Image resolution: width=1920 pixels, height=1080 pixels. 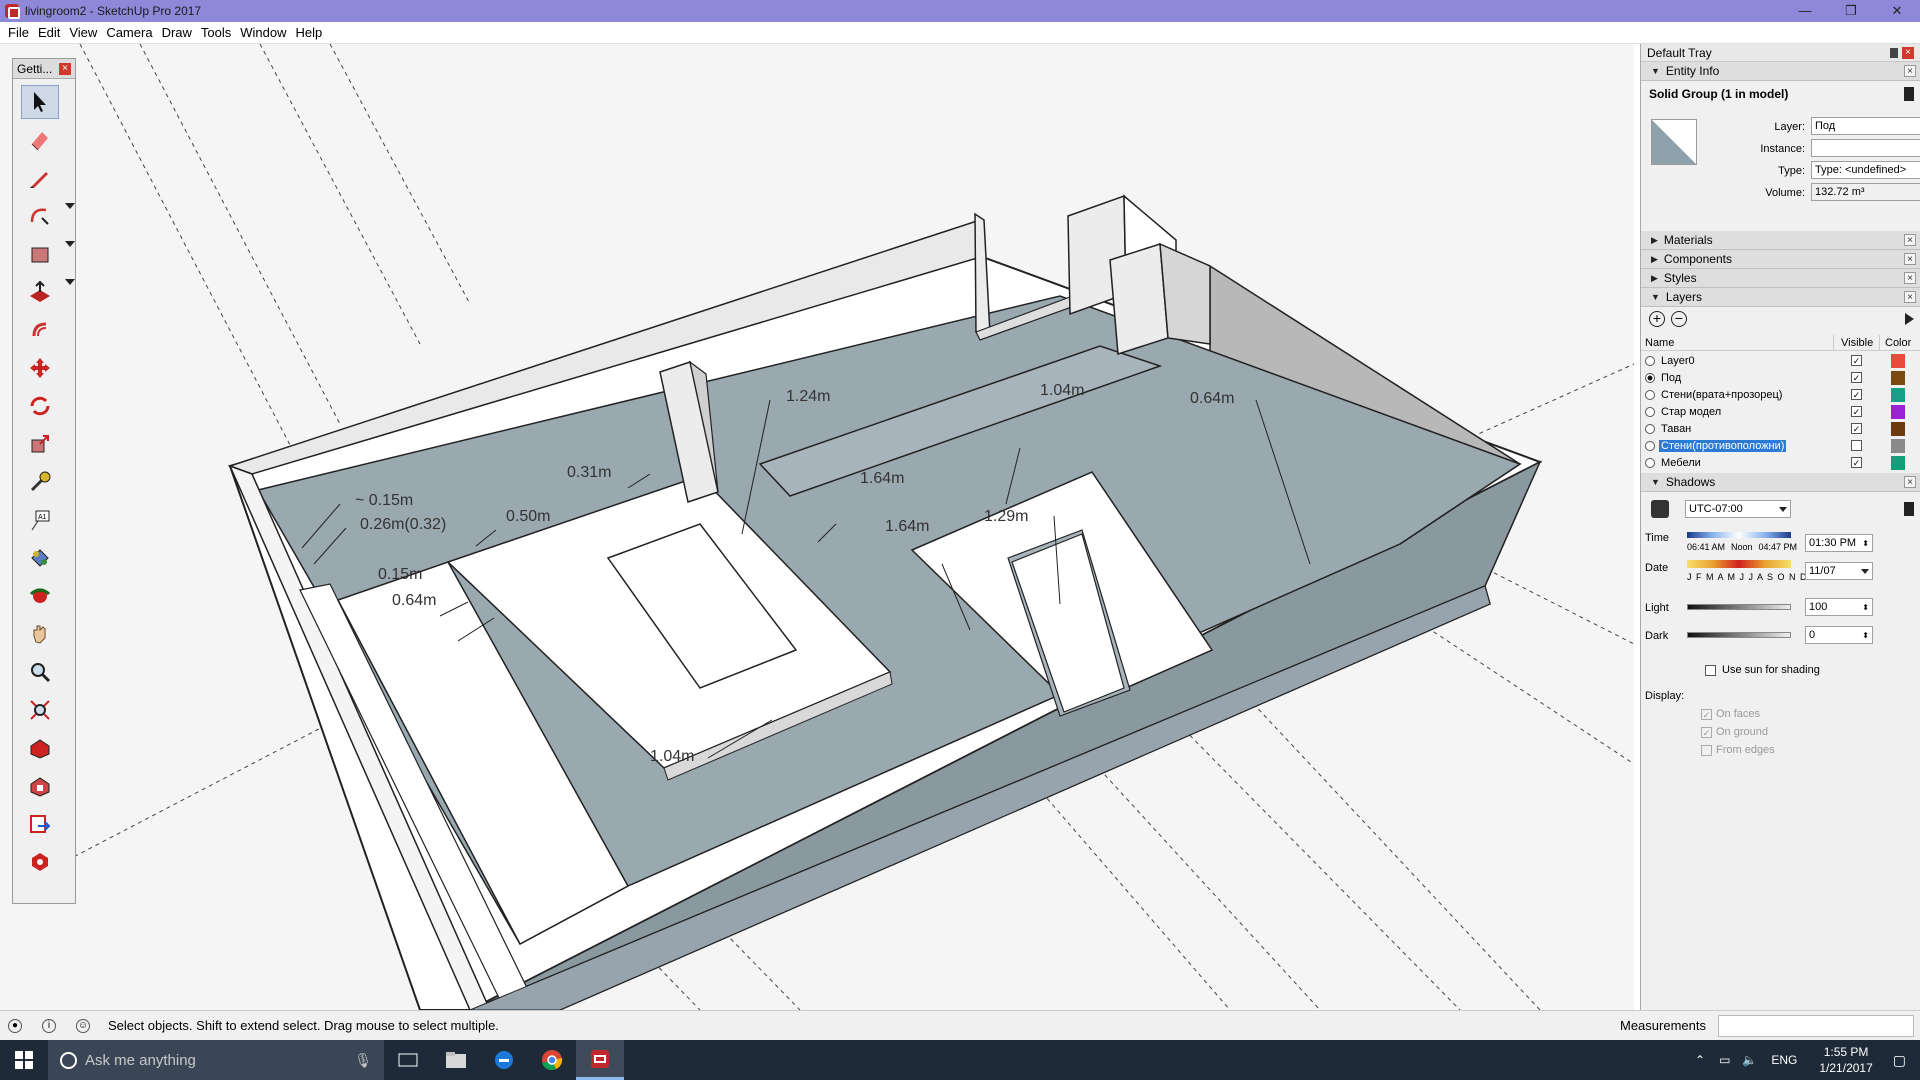 What do you see at coordinates (70, 282) in the screenshot?
I see `shape-tool-dropdown-icon` at bounding box center [70, 282].